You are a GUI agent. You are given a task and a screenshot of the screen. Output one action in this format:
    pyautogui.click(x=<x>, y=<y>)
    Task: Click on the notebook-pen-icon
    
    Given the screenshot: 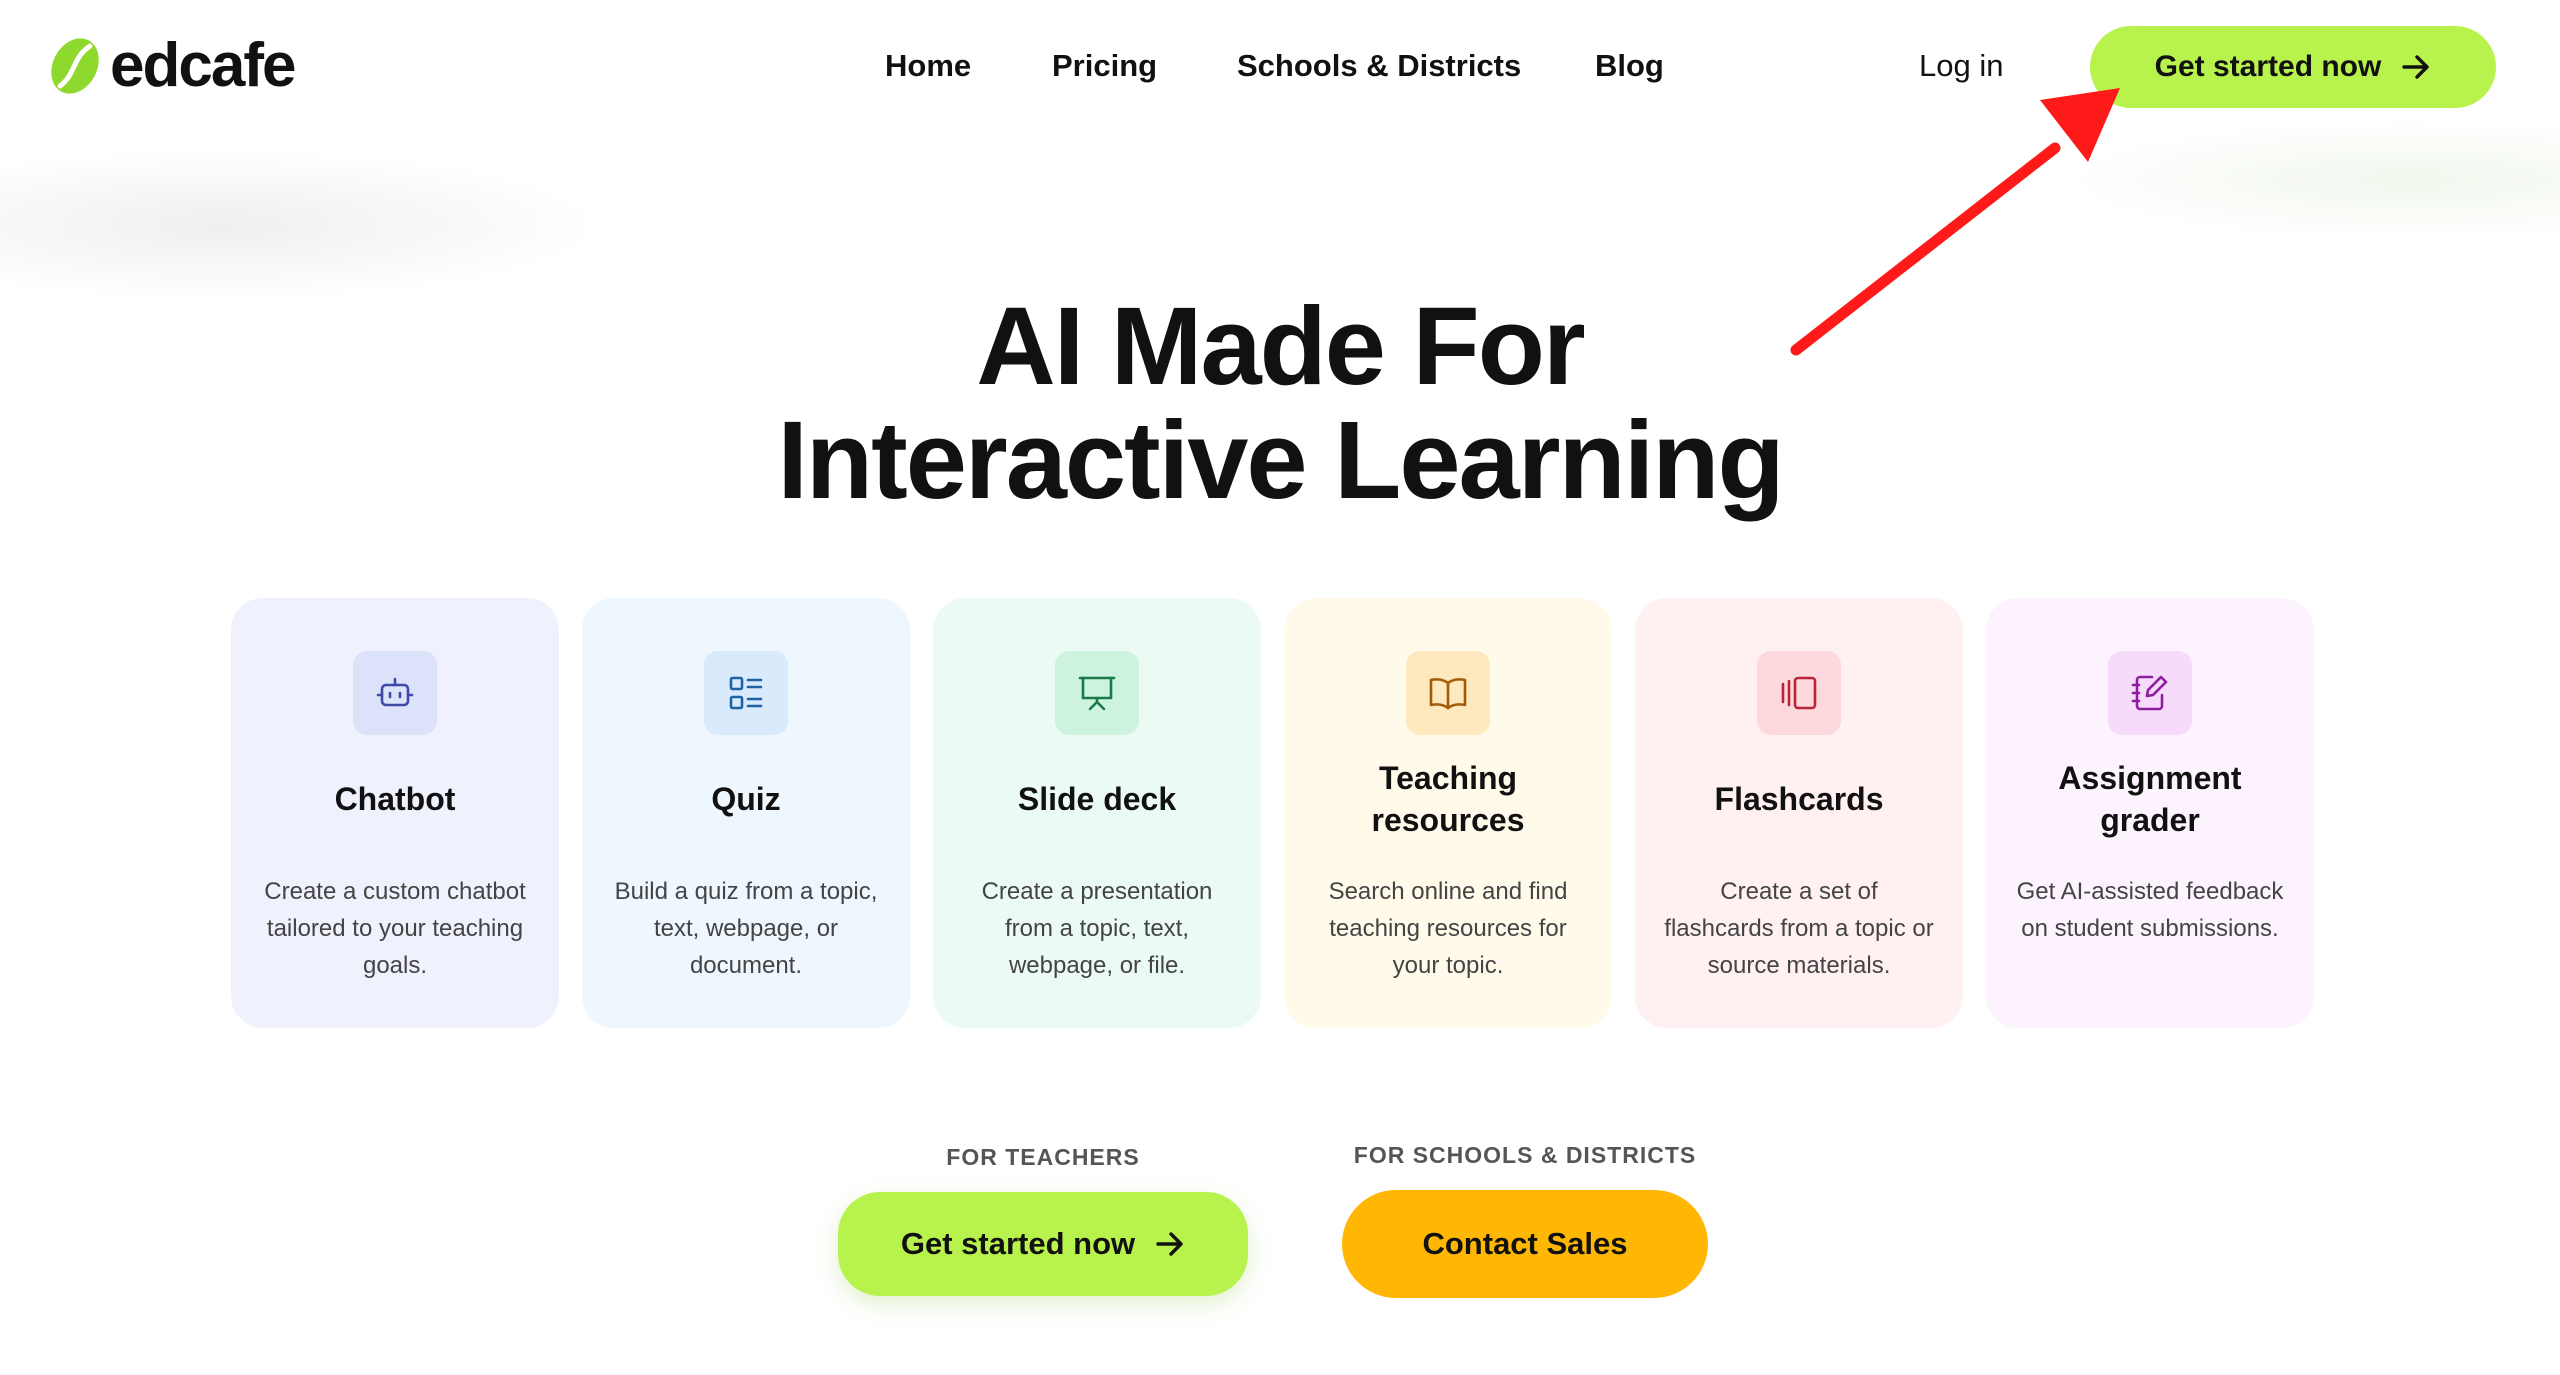 What is the action you would take?
    pyautogui.click(x=2150, y=693)
    